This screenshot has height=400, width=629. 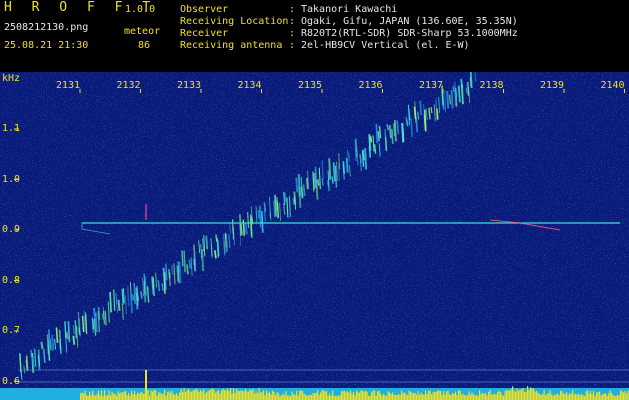 What do you see at coordinates (431, 85) in the screenshot?
I see `time-tick-label: 2137` at bounding box center [431, 85].